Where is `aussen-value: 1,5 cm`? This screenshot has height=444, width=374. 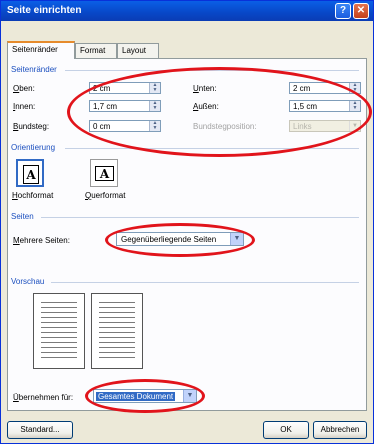
aussen-value: 1,5 cm is located at coordinates (305, 106).